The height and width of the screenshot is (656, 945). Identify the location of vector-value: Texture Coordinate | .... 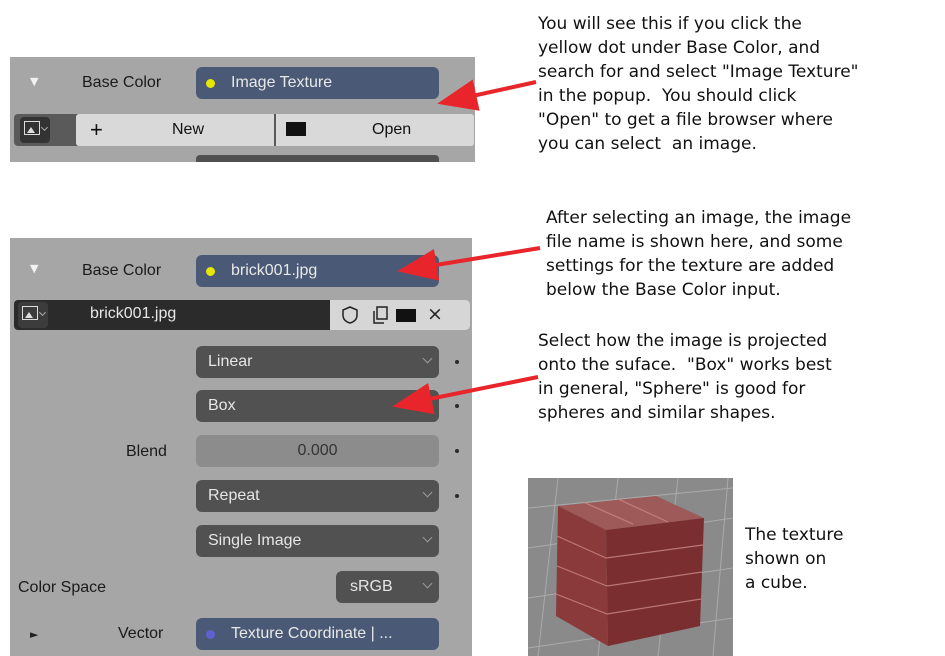
(312, 633).